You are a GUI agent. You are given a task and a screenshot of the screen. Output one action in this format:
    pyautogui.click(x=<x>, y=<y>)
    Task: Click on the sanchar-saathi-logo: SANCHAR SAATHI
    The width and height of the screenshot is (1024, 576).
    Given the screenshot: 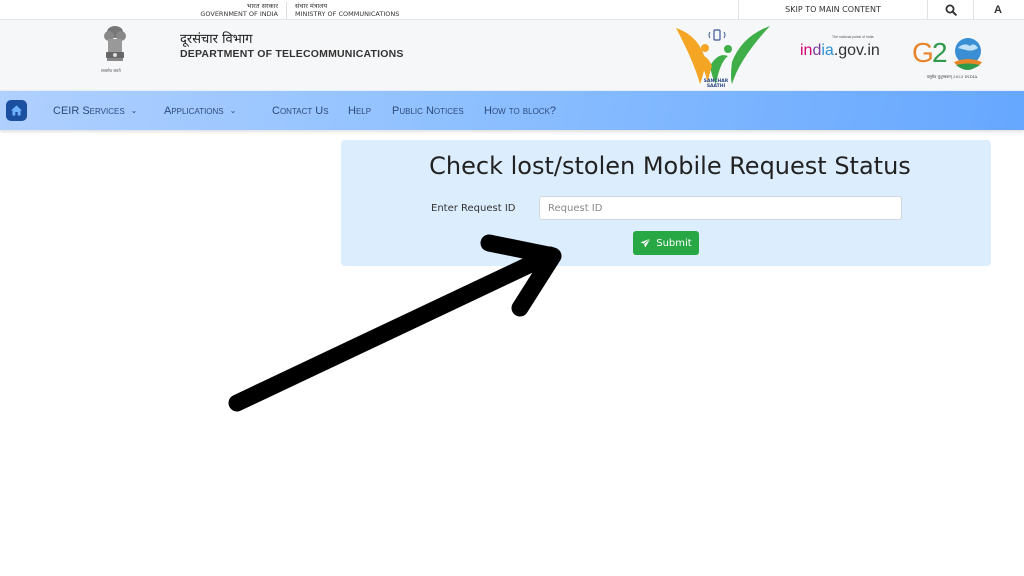 What is the action you would take?
    pyautogui.click(x=722, y=55)
    